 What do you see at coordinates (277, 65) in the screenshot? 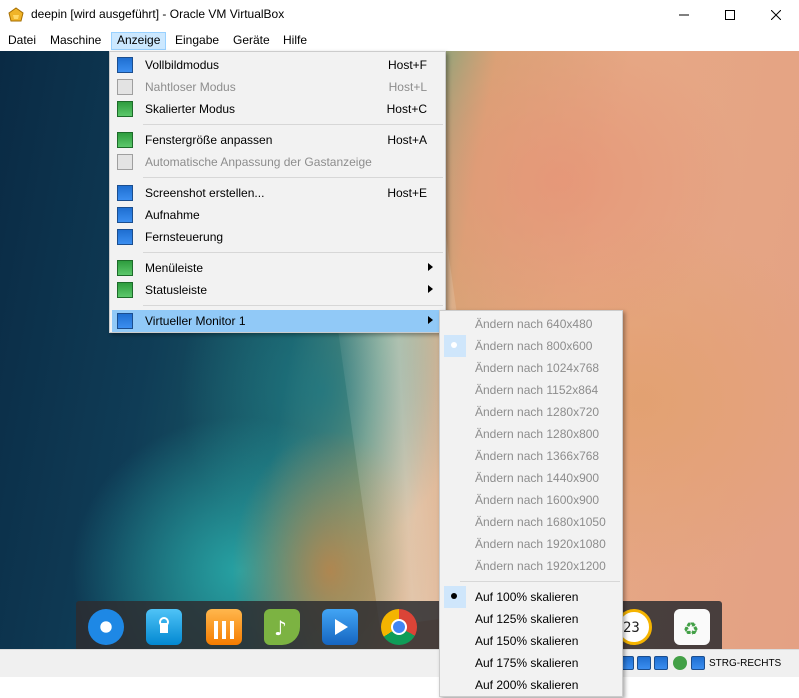
I see `menu-item-vollbildmodus: Vollbildmodus Host+F` at bounding box center [277, 65].